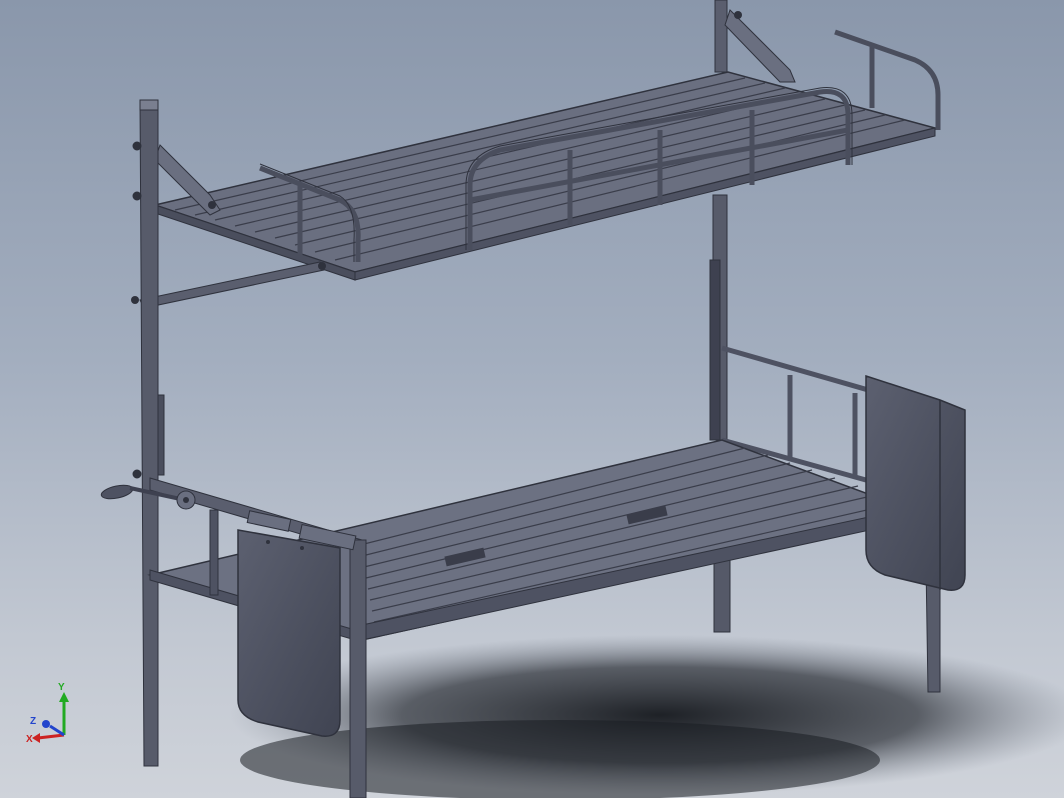 The height and width of the screenshot is (798, 1064). What do you see at coordinates (47, 713) in the screenshot?
I see `coordinate-triad: Y Z X` at bounding box center [47, 713].